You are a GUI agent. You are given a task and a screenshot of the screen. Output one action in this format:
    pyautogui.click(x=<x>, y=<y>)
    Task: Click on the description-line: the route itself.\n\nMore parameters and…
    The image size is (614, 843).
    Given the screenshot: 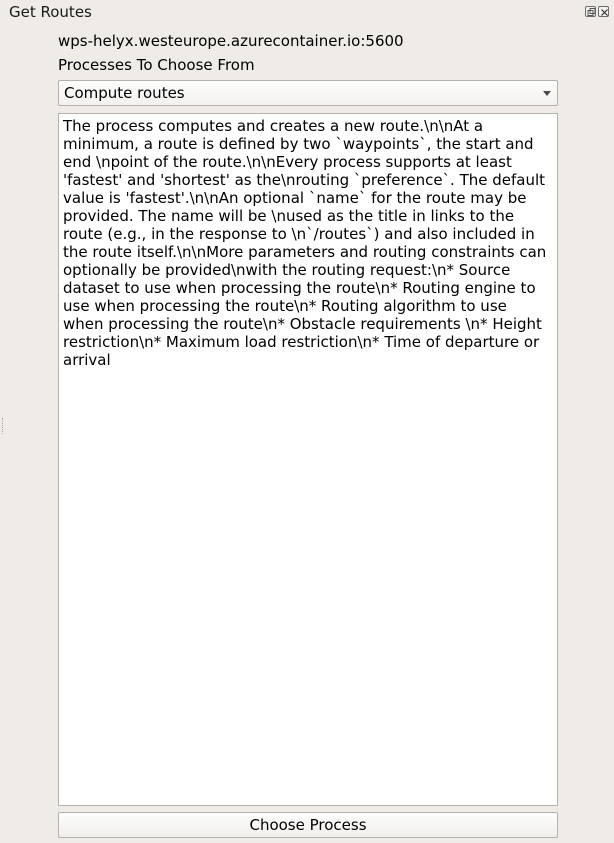 What is the action you would take?
    pyautogui.click(x=305, y=252)
    